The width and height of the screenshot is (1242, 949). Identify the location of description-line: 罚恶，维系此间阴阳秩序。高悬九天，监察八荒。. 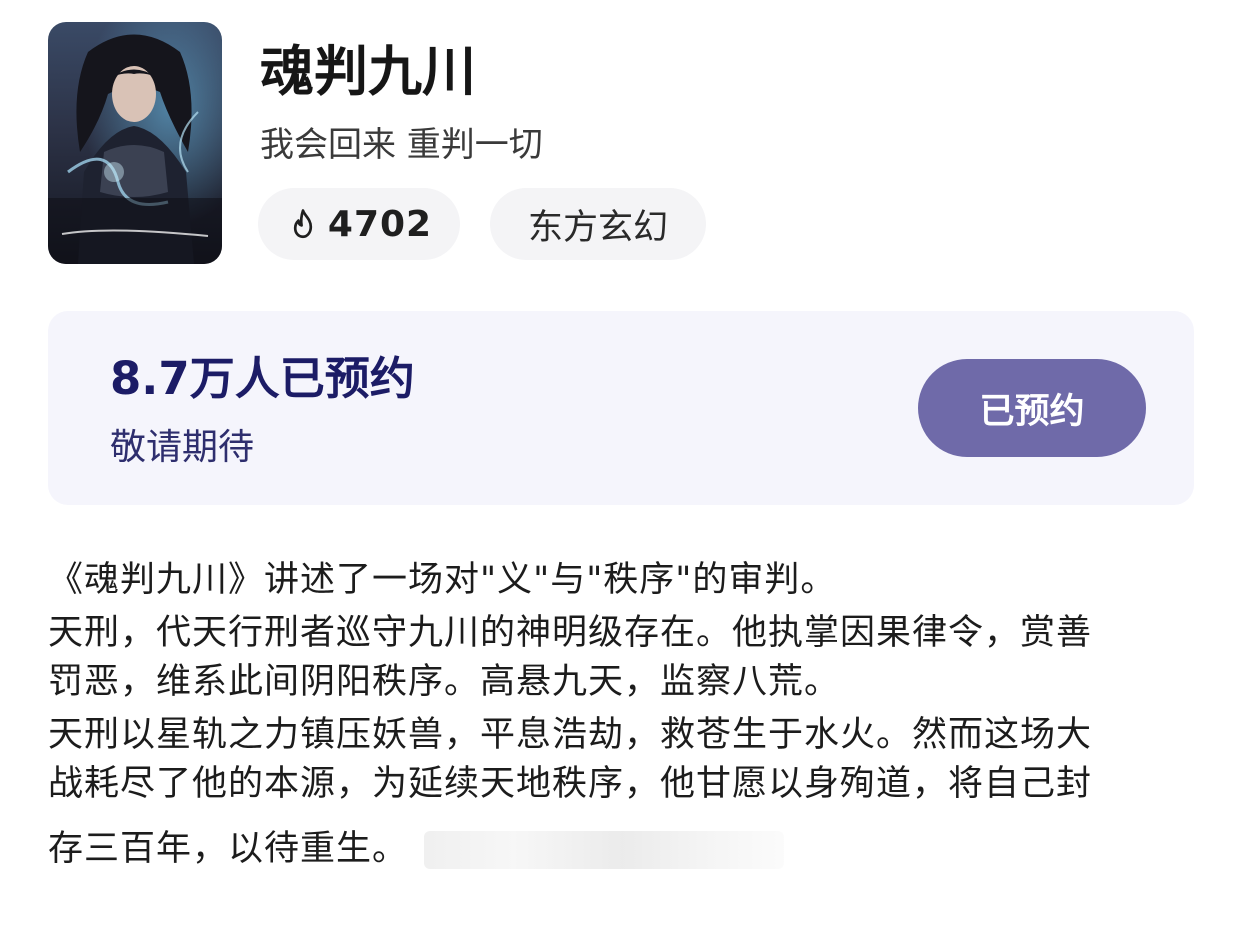
(444, 682).